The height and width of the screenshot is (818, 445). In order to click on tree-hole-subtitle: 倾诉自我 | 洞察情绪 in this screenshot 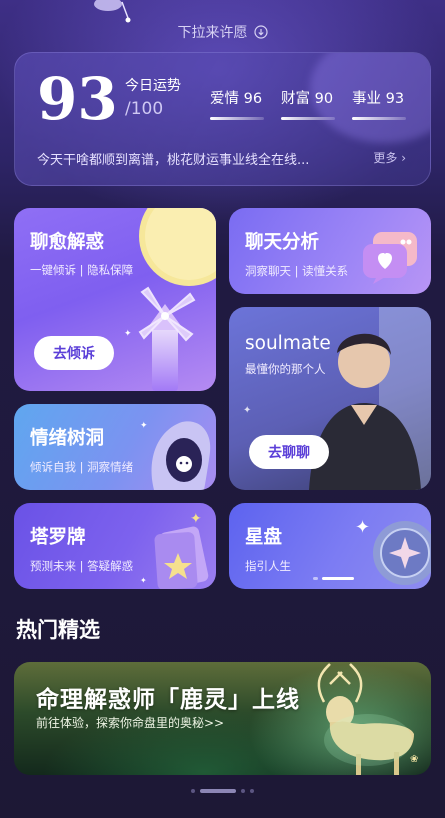, I will do `click(82, 467)`.